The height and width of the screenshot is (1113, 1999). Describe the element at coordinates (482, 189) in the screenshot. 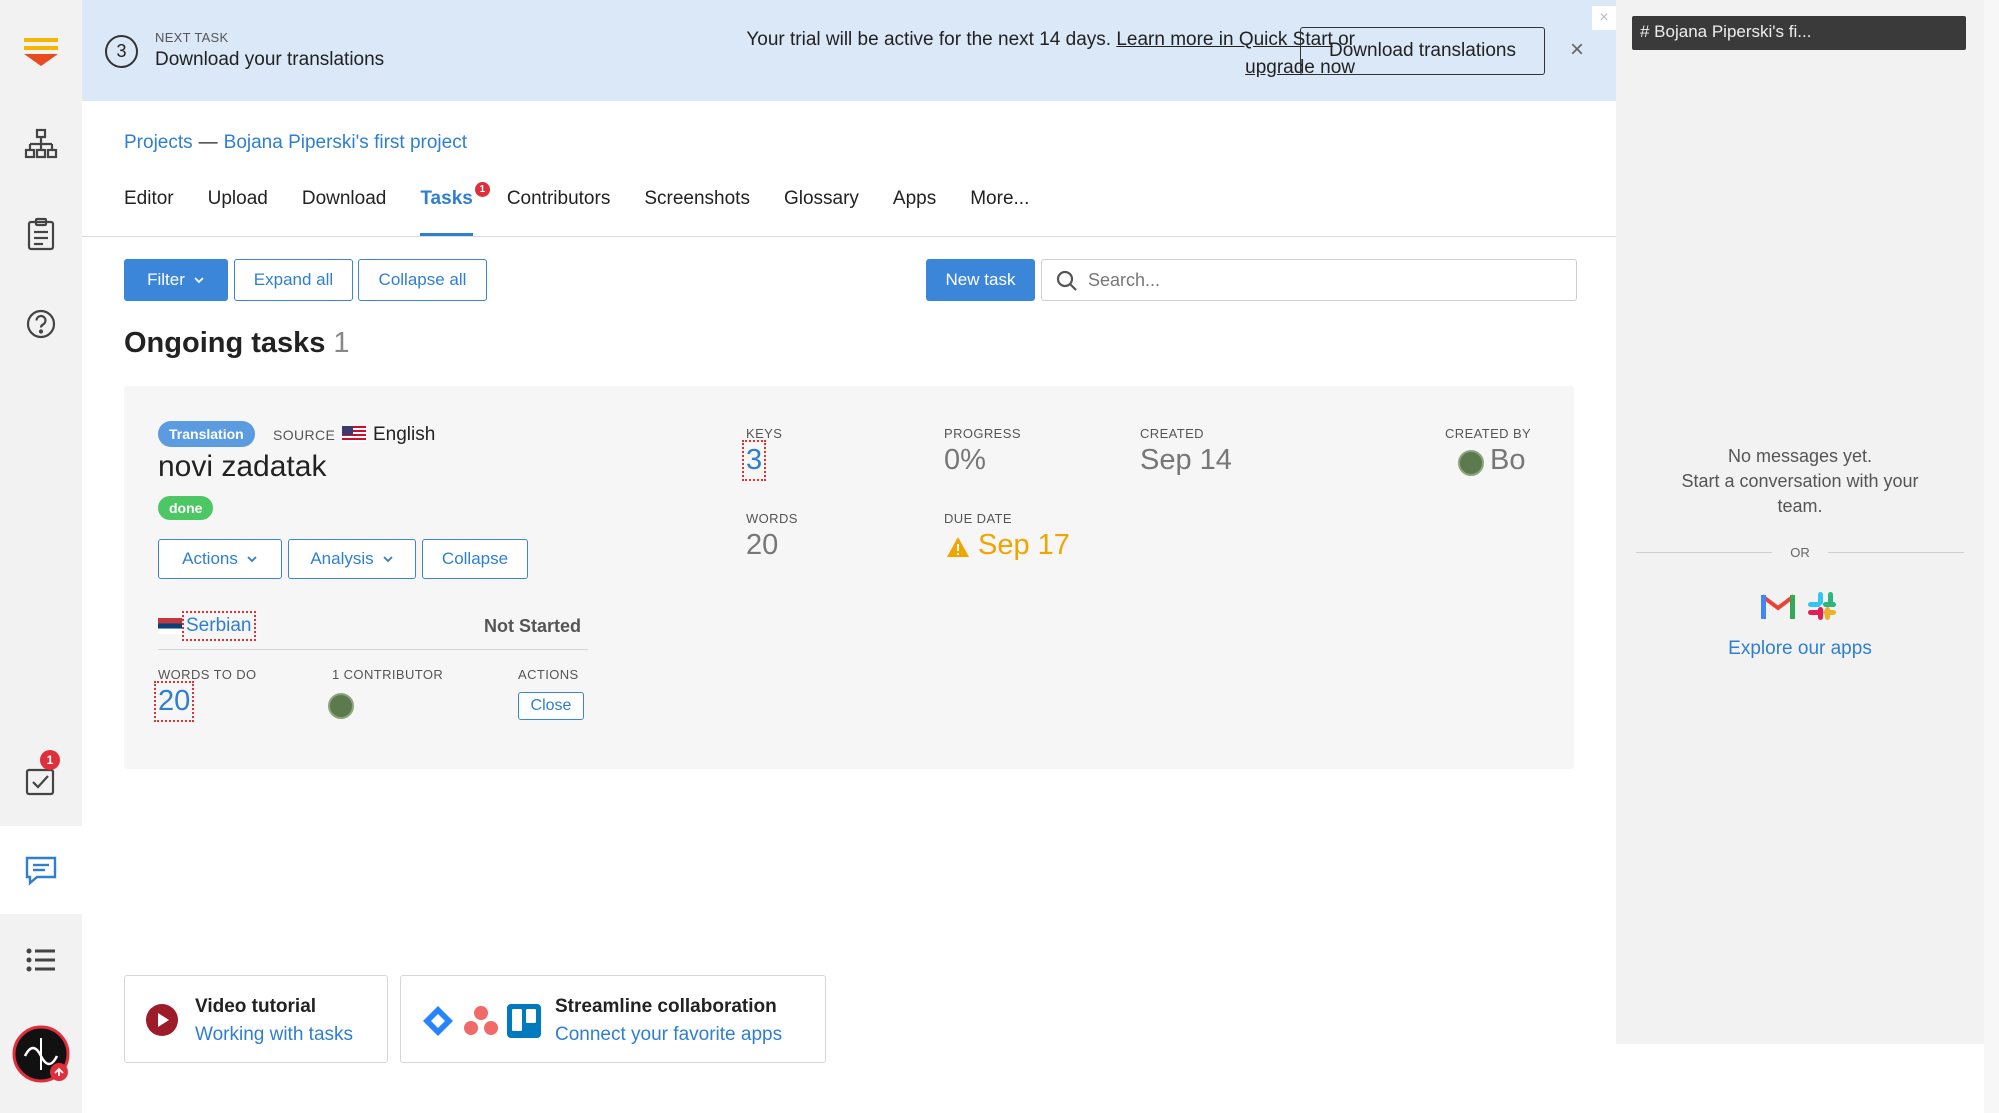

I see `tab-tasks-badge: 1` at that location.